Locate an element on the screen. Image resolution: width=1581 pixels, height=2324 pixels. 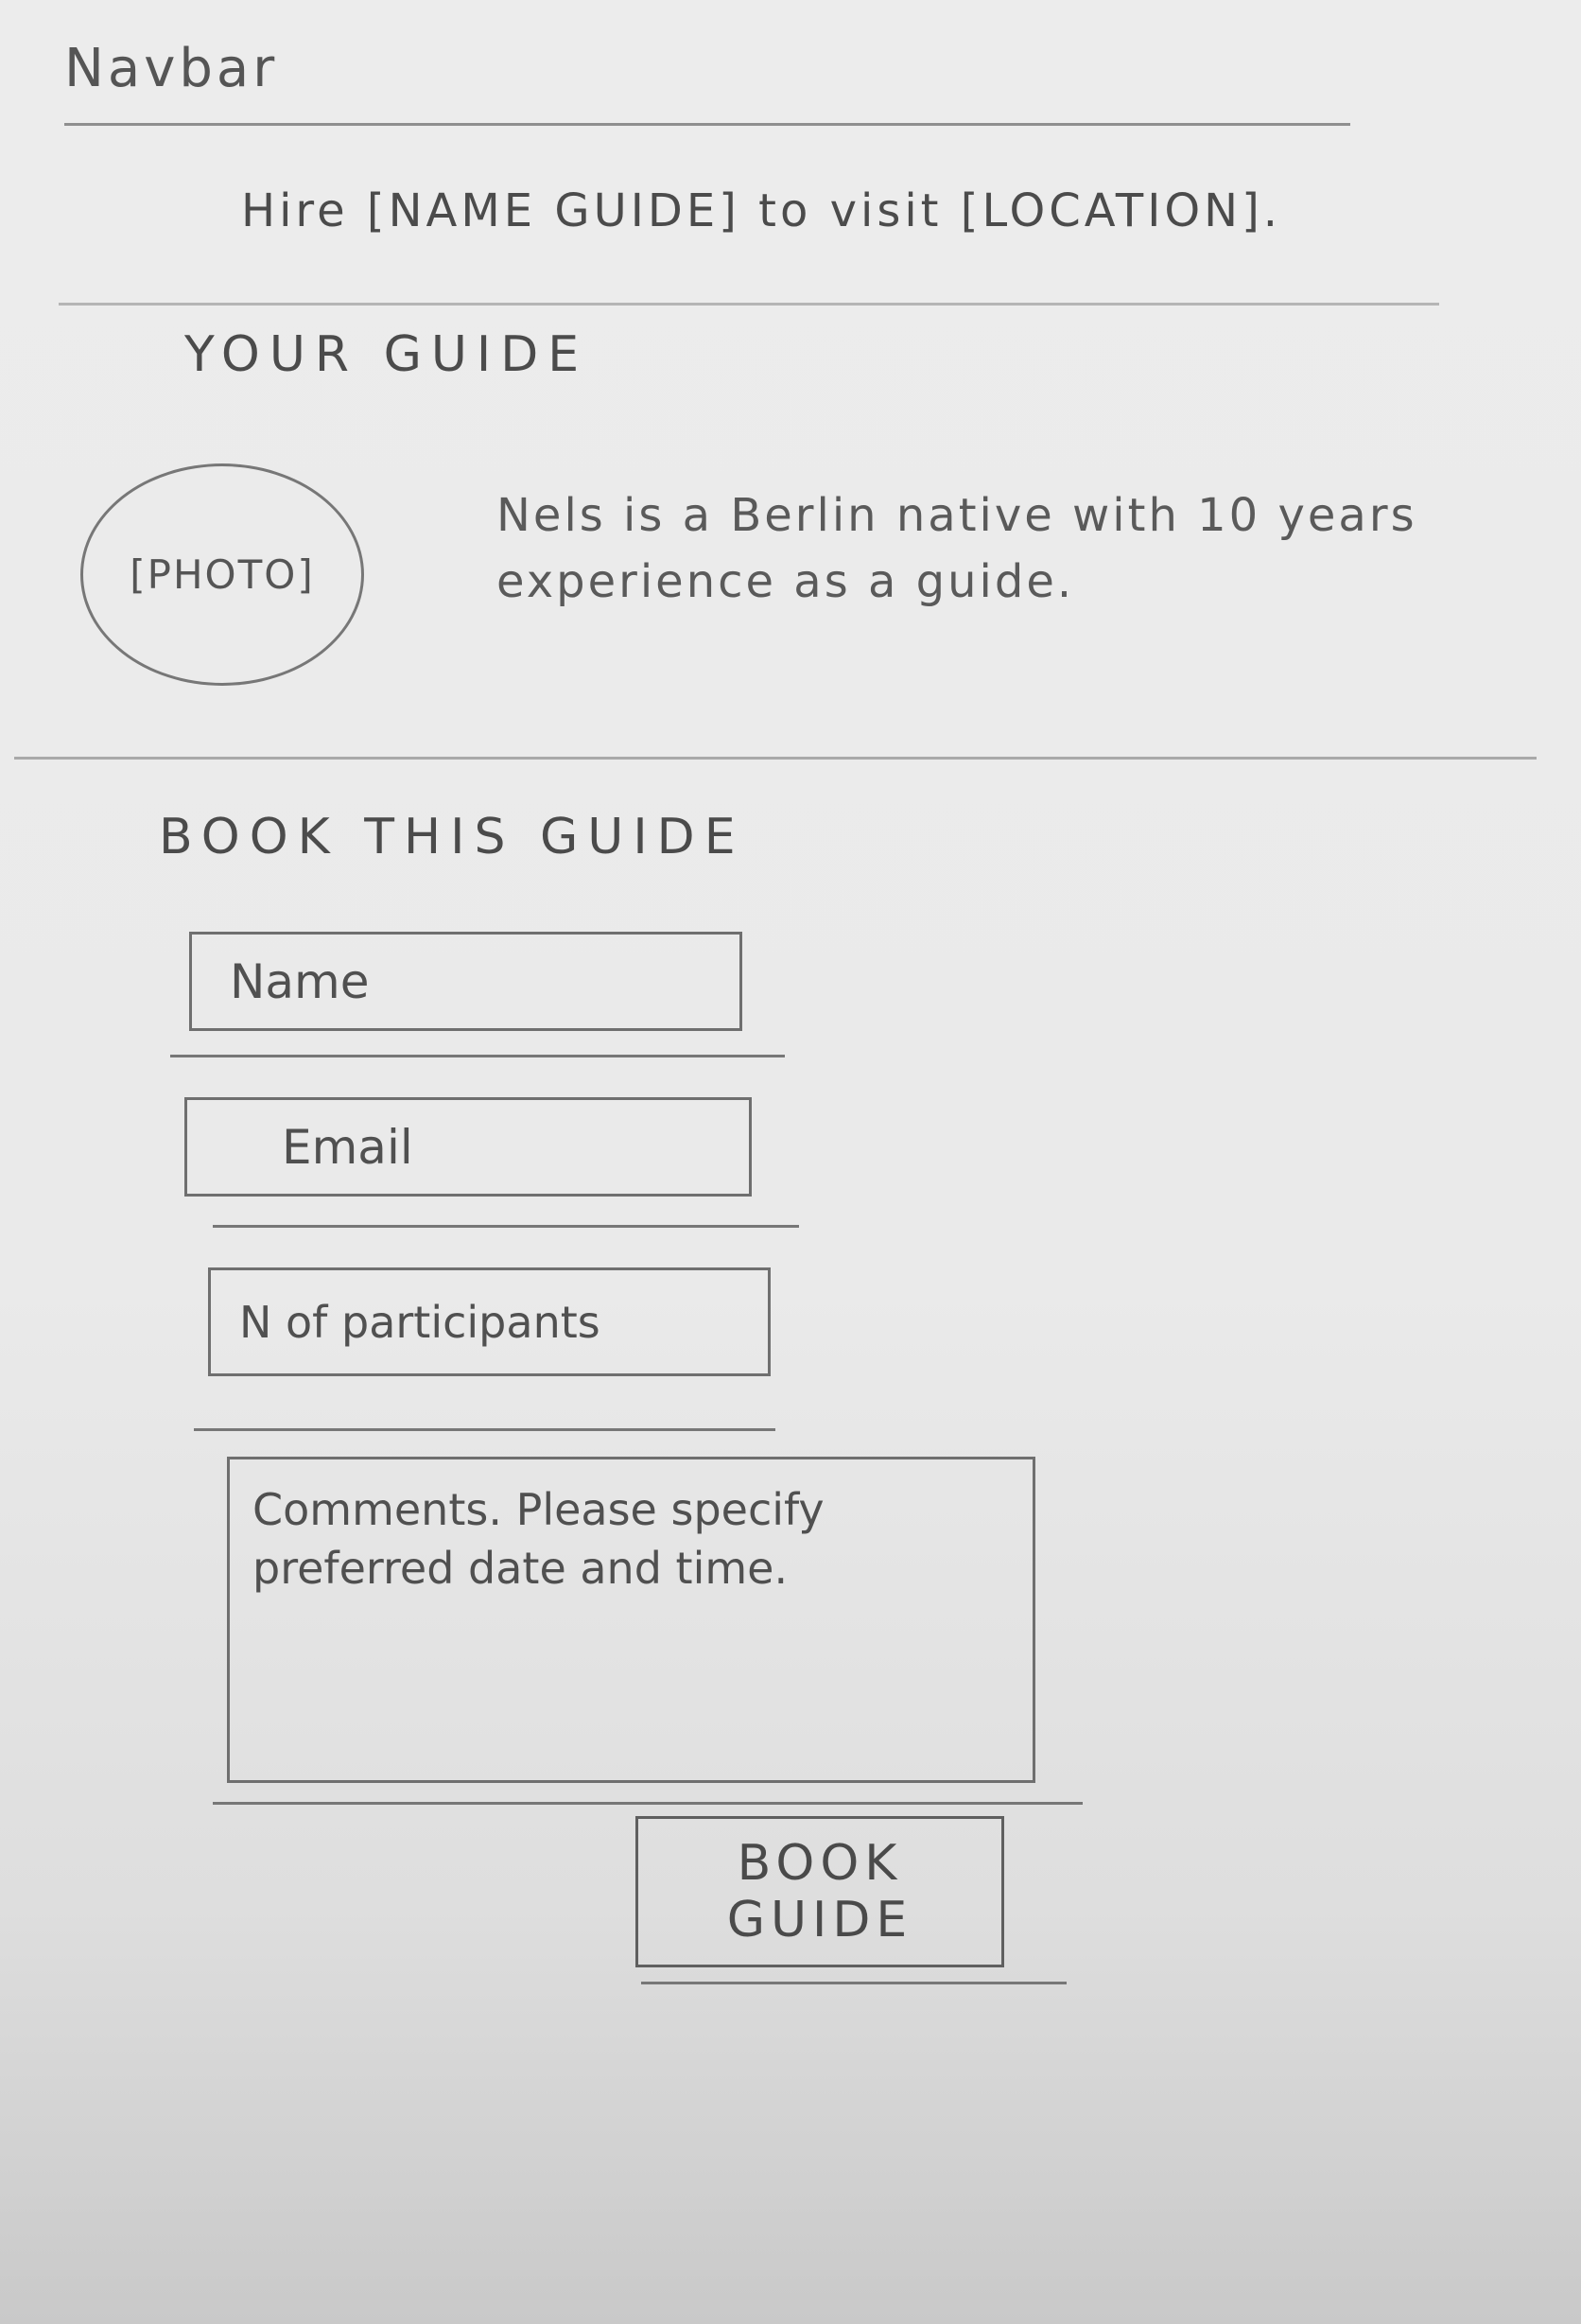
name-input-underline is located at coordinates (477, 1056).